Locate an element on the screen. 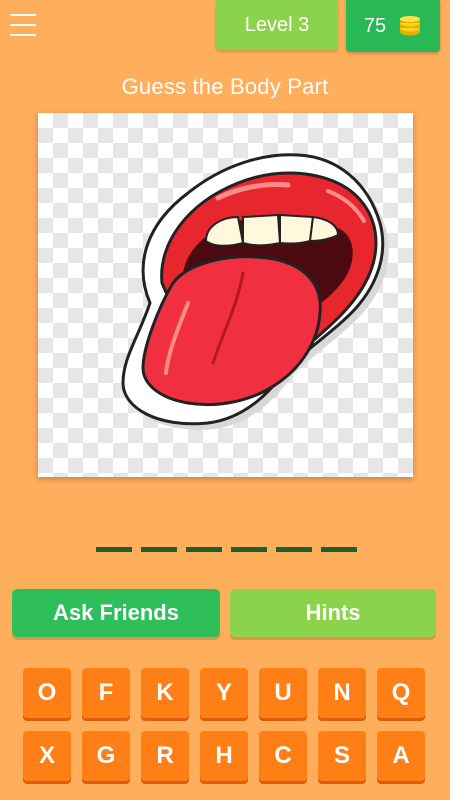  letter-key: R is located at coordinates (165, 756).